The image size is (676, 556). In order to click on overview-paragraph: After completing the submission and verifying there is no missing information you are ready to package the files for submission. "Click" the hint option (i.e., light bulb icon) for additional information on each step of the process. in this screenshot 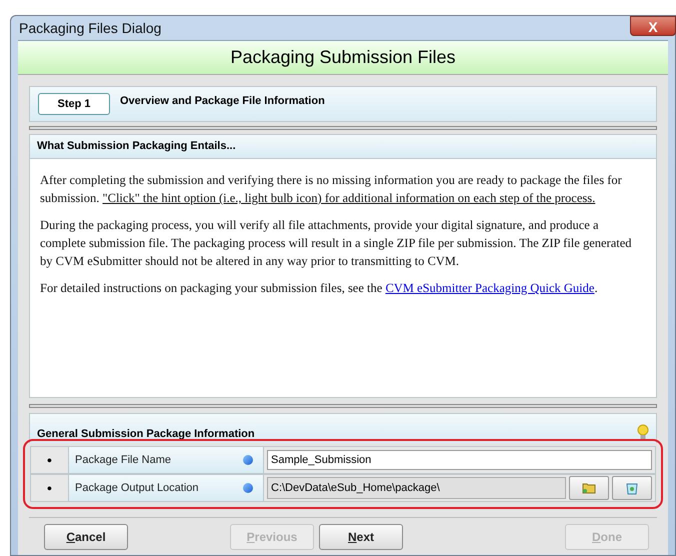, I will do `click(331, 189)`.